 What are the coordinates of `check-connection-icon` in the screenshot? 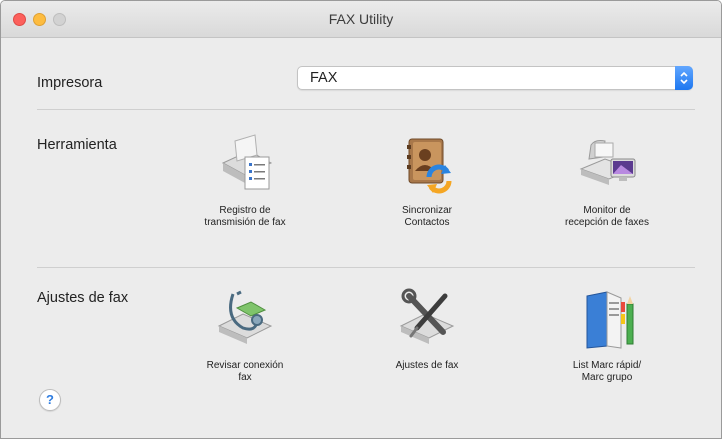 It's located at (245, 320).